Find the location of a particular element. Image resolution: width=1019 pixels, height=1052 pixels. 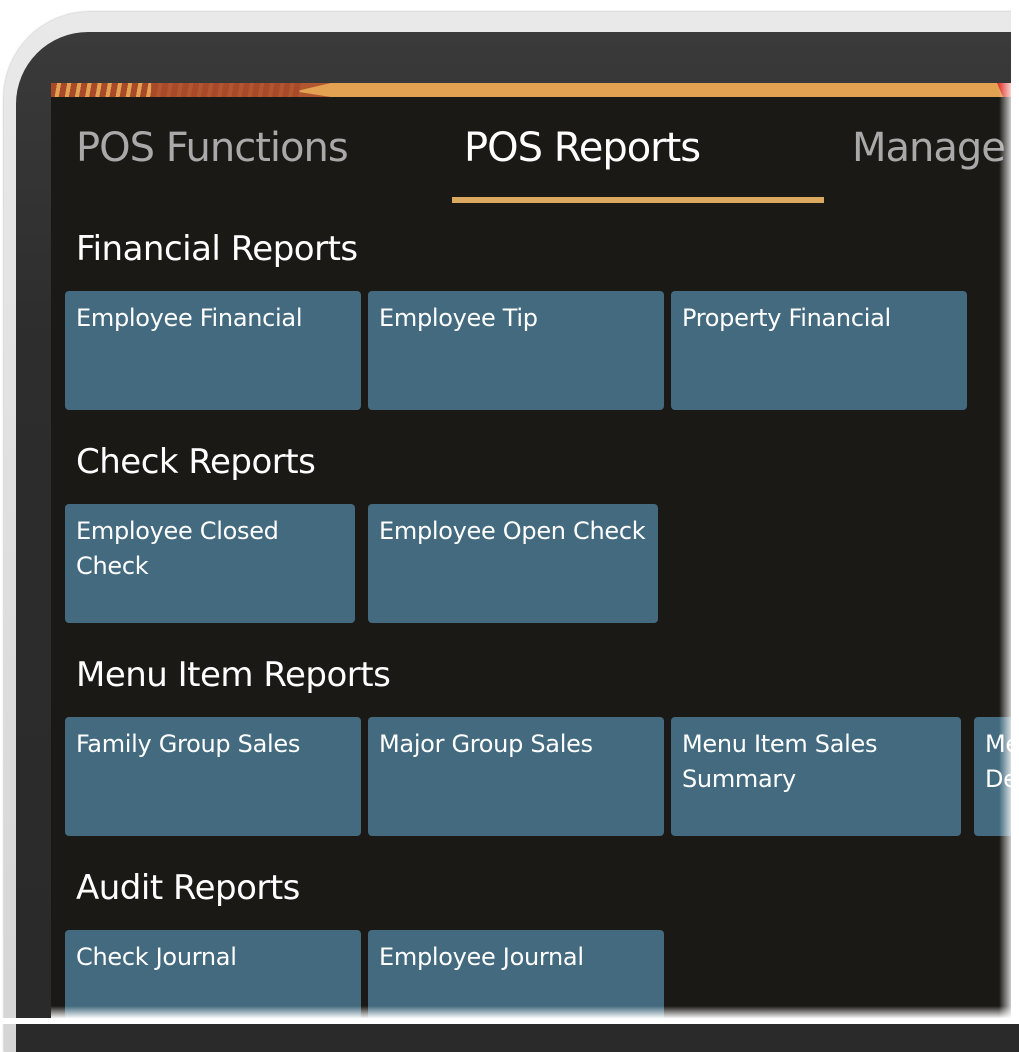

section-title-audit-reports: Audit Reports is located at coordinates (188, 888).